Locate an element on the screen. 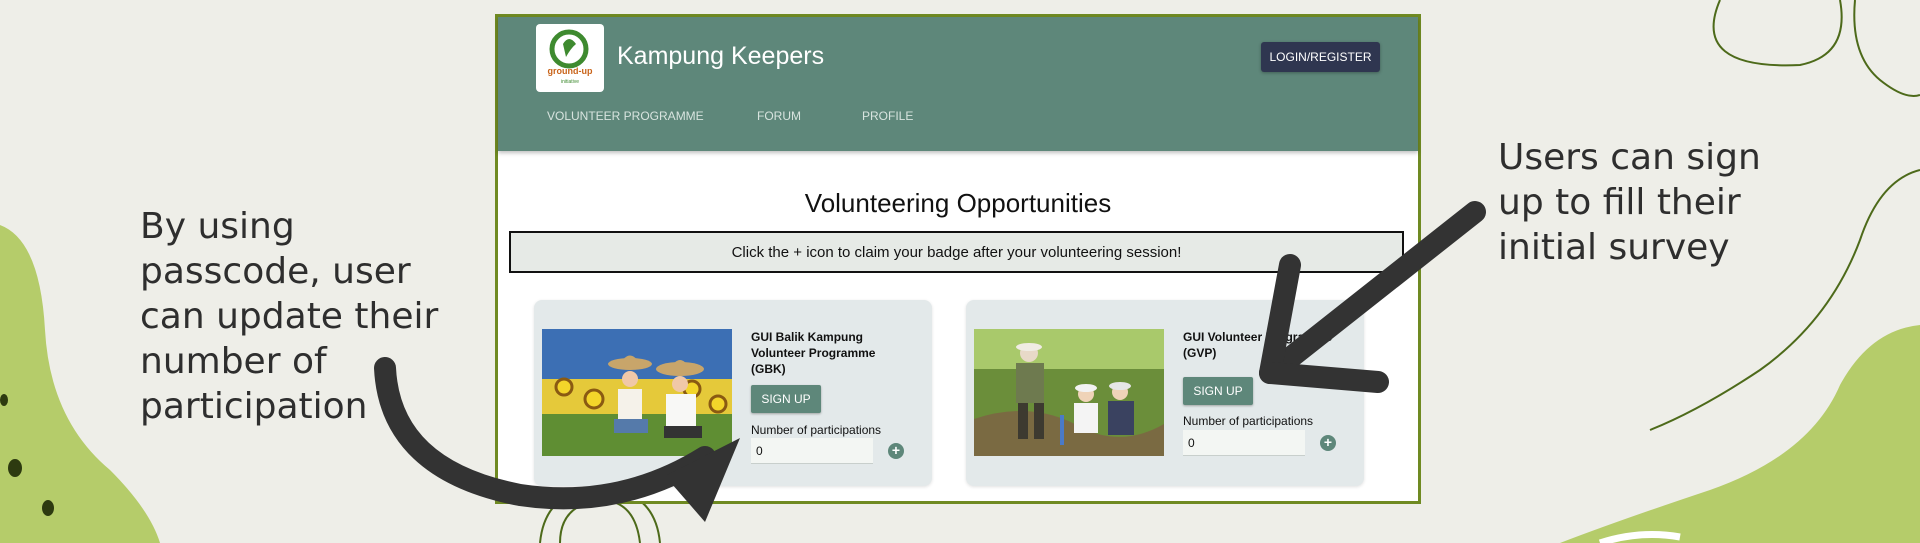 This screenshot has width=1920, height=543. login-register-button: LOGIN/REGISTER is located at coordinates (1320, 57).